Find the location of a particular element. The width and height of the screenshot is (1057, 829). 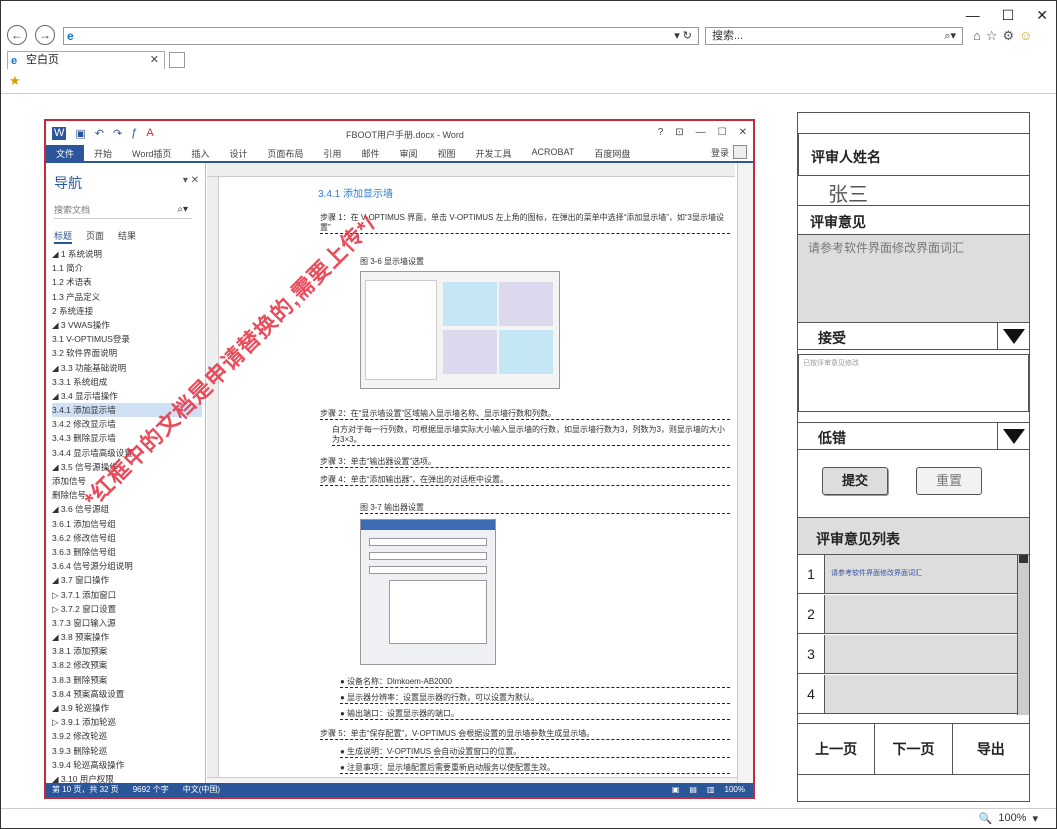

forward-button: → is located at coordinates (45, 35).